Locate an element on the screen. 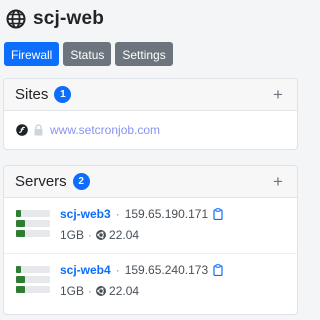 The width and height of the screenshot is (320, 320). server-ip: 159.65.240.173 is located at coordinates (166, 270).